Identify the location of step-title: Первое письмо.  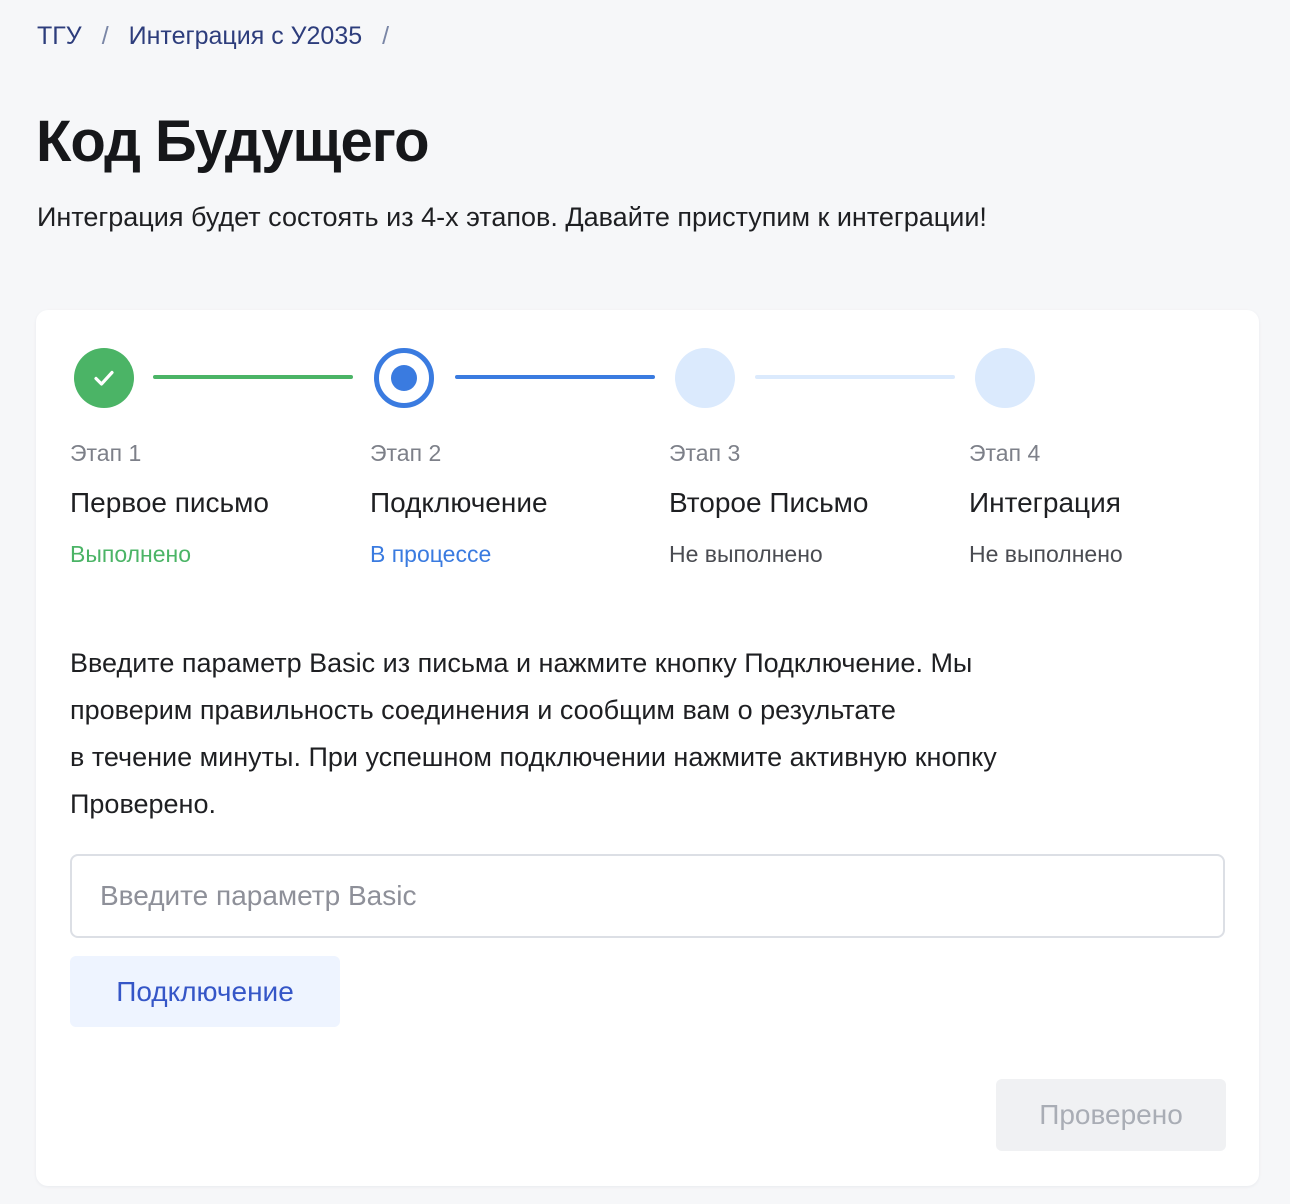
(169, 502).